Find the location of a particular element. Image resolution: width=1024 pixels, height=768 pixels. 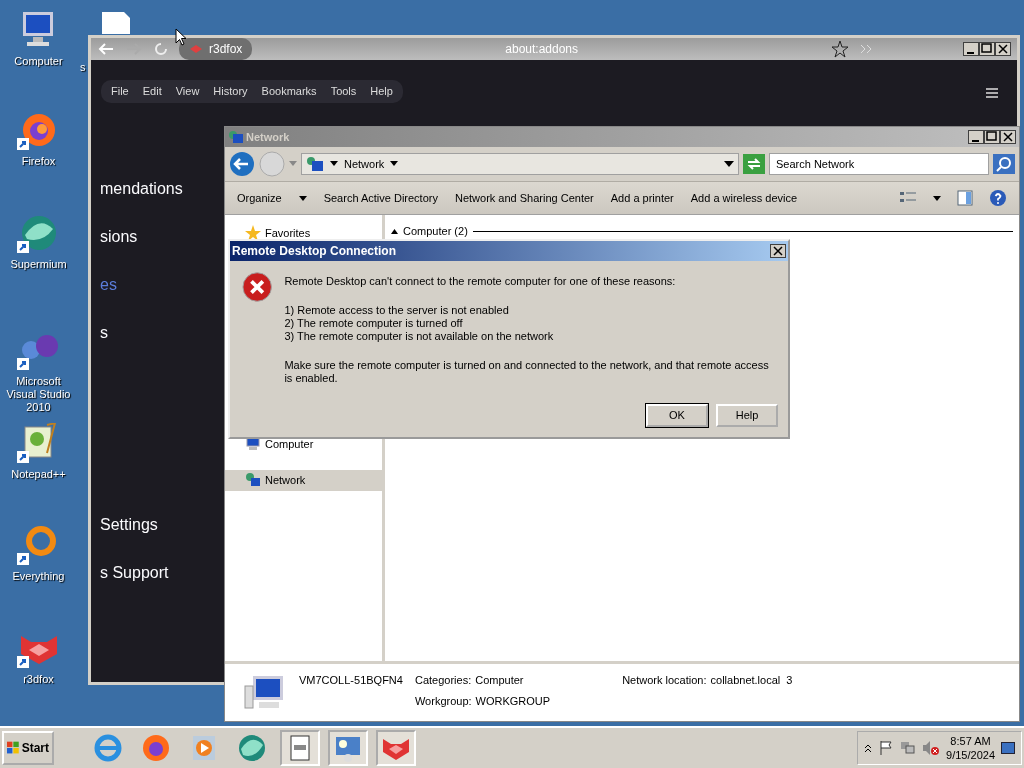

reason-text: 3) The remote computer is not available on the network is located at coordinates (419, 336).